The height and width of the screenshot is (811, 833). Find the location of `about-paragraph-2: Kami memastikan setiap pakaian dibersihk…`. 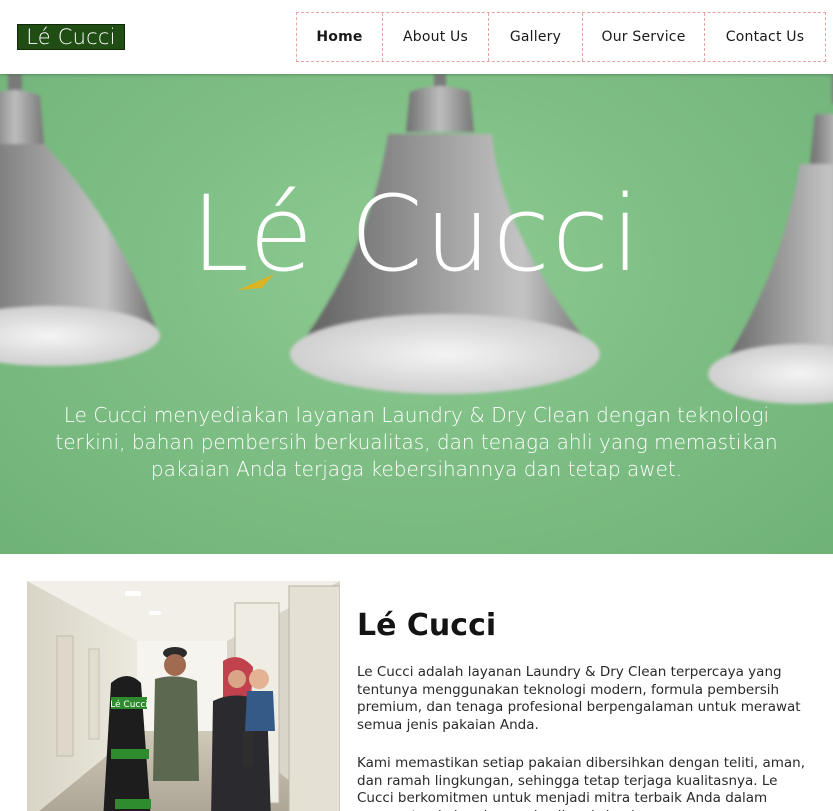

about-paragraph-2: Kami memastikan setiap pakaian dibersihk… is located at coordinates (581, 783).